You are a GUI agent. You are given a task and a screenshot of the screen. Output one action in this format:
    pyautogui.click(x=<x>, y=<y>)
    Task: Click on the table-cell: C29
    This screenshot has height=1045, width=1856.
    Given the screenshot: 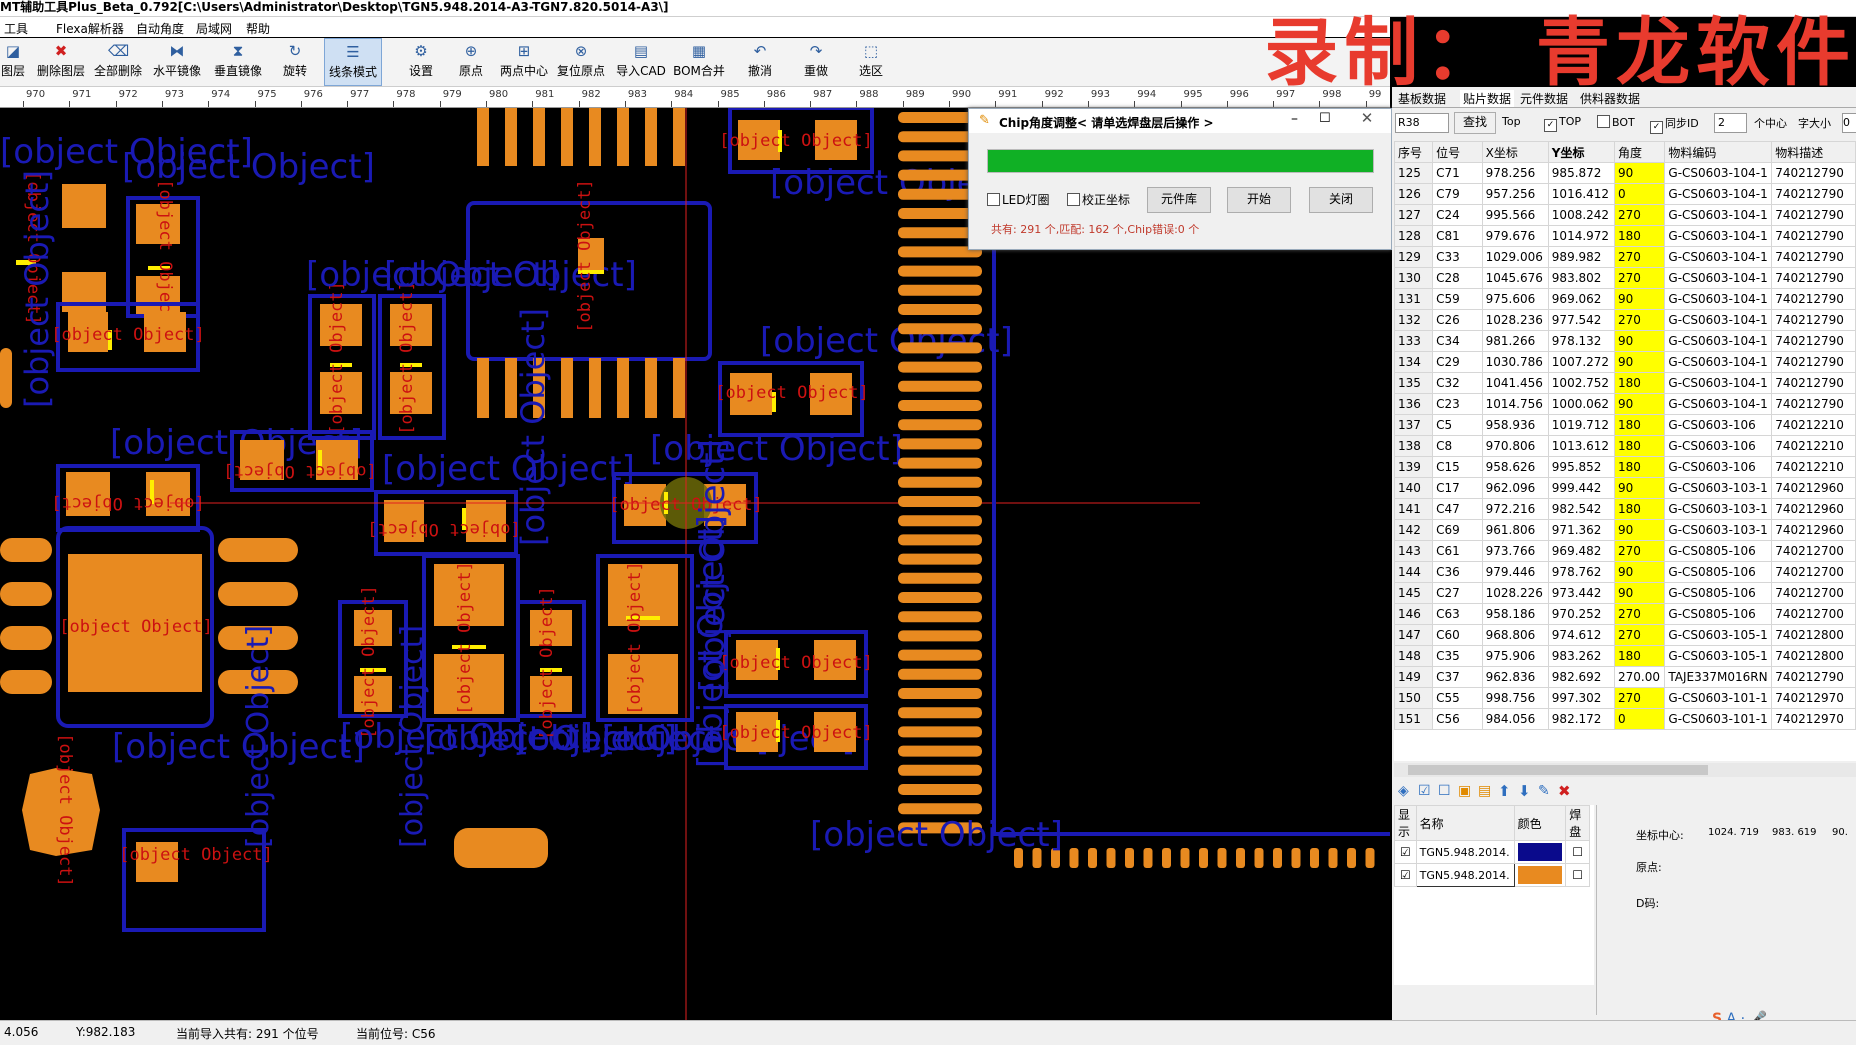 What is the action you would take?
    pyautogui.click(x=1457, y=362)
    